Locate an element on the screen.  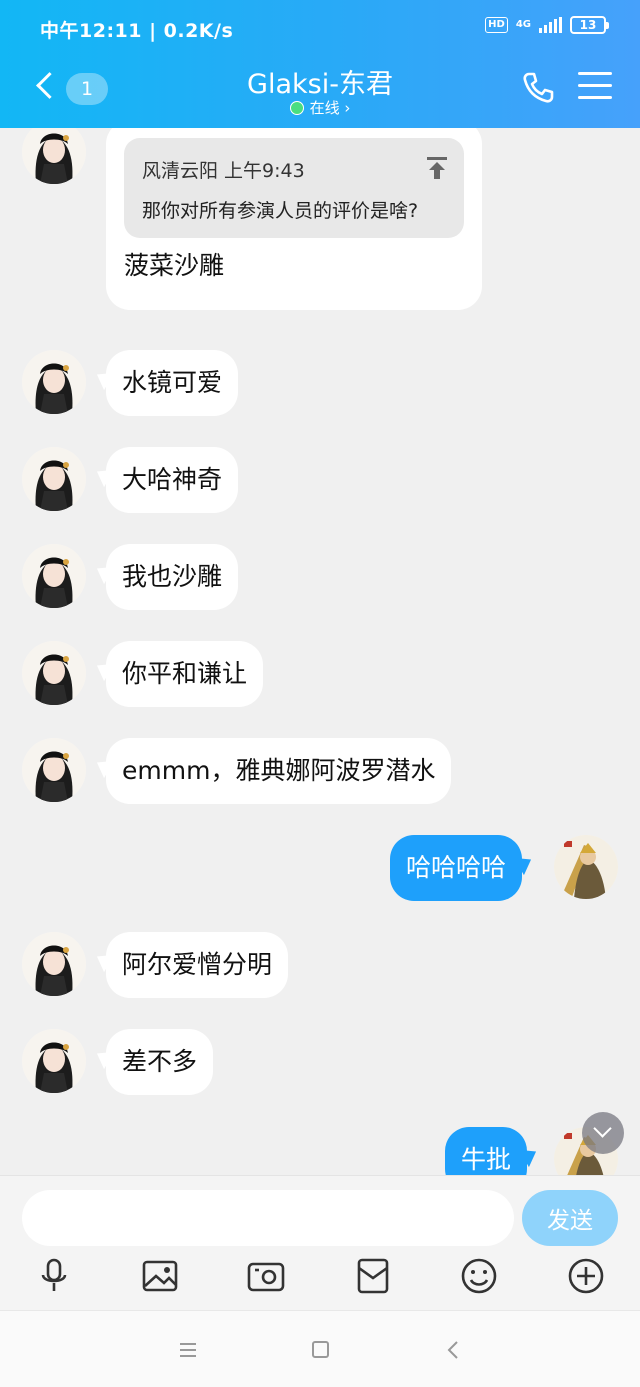
message-input is located at coordinates (268, 1218).